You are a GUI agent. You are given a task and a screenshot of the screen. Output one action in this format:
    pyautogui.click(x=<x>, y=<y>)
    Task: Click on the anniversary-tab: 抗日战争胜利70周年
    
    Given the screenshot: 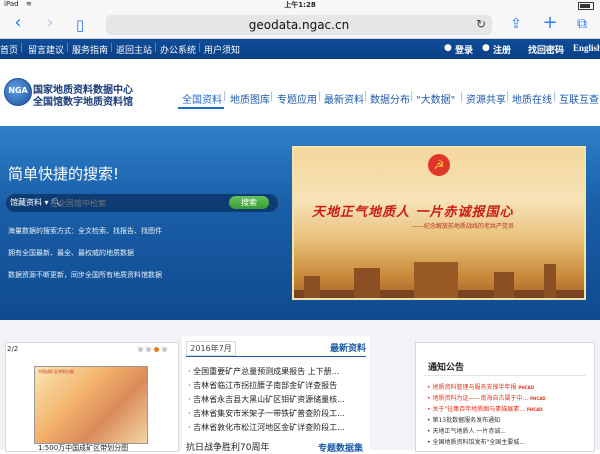 What is the action you would take?
    pyautogui.click(x=227, y=446)
    